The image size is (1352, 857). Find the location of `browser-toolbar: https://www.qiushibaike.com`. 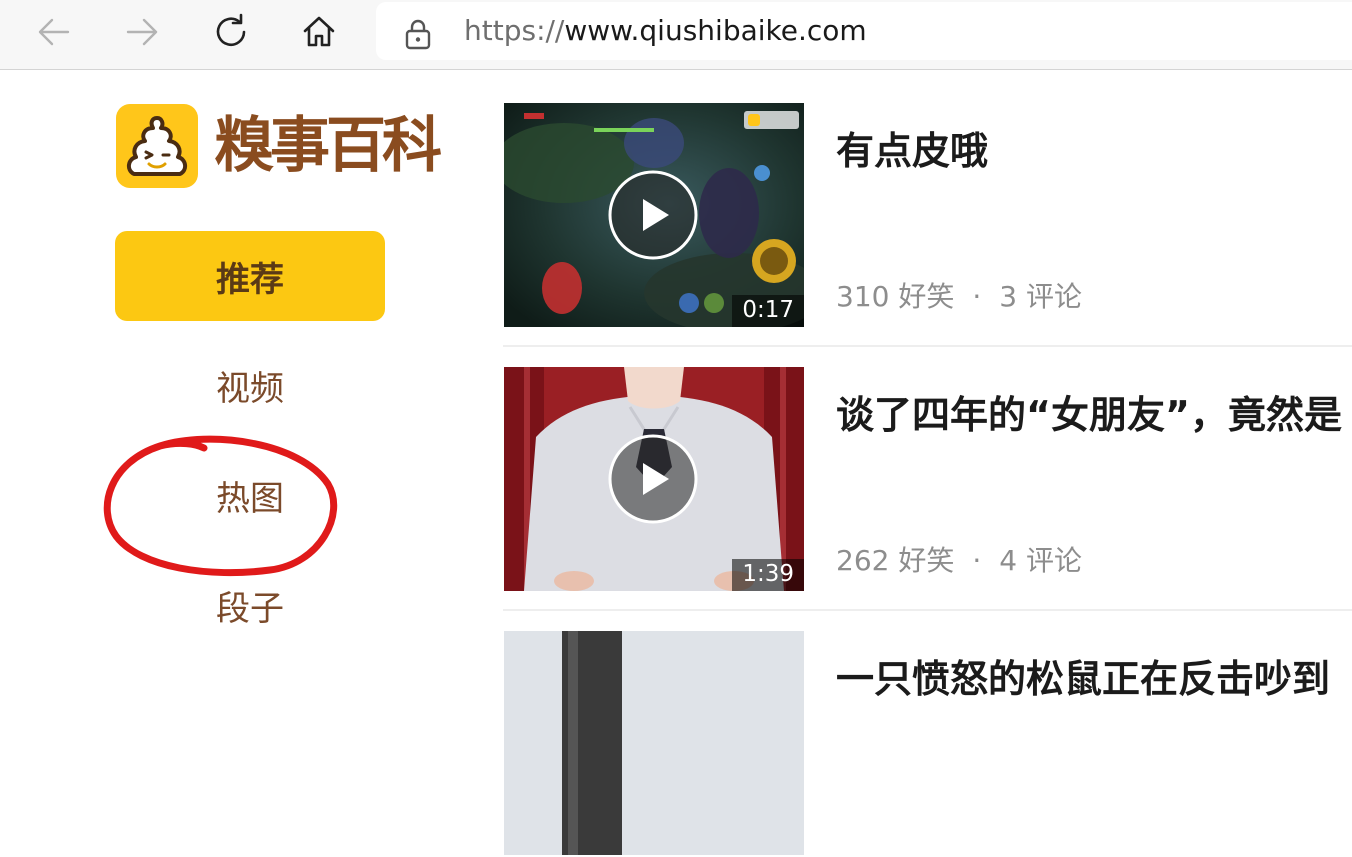

browser-toolbar: https://www.qiushibaike.com is located at coordinates (676, 35).